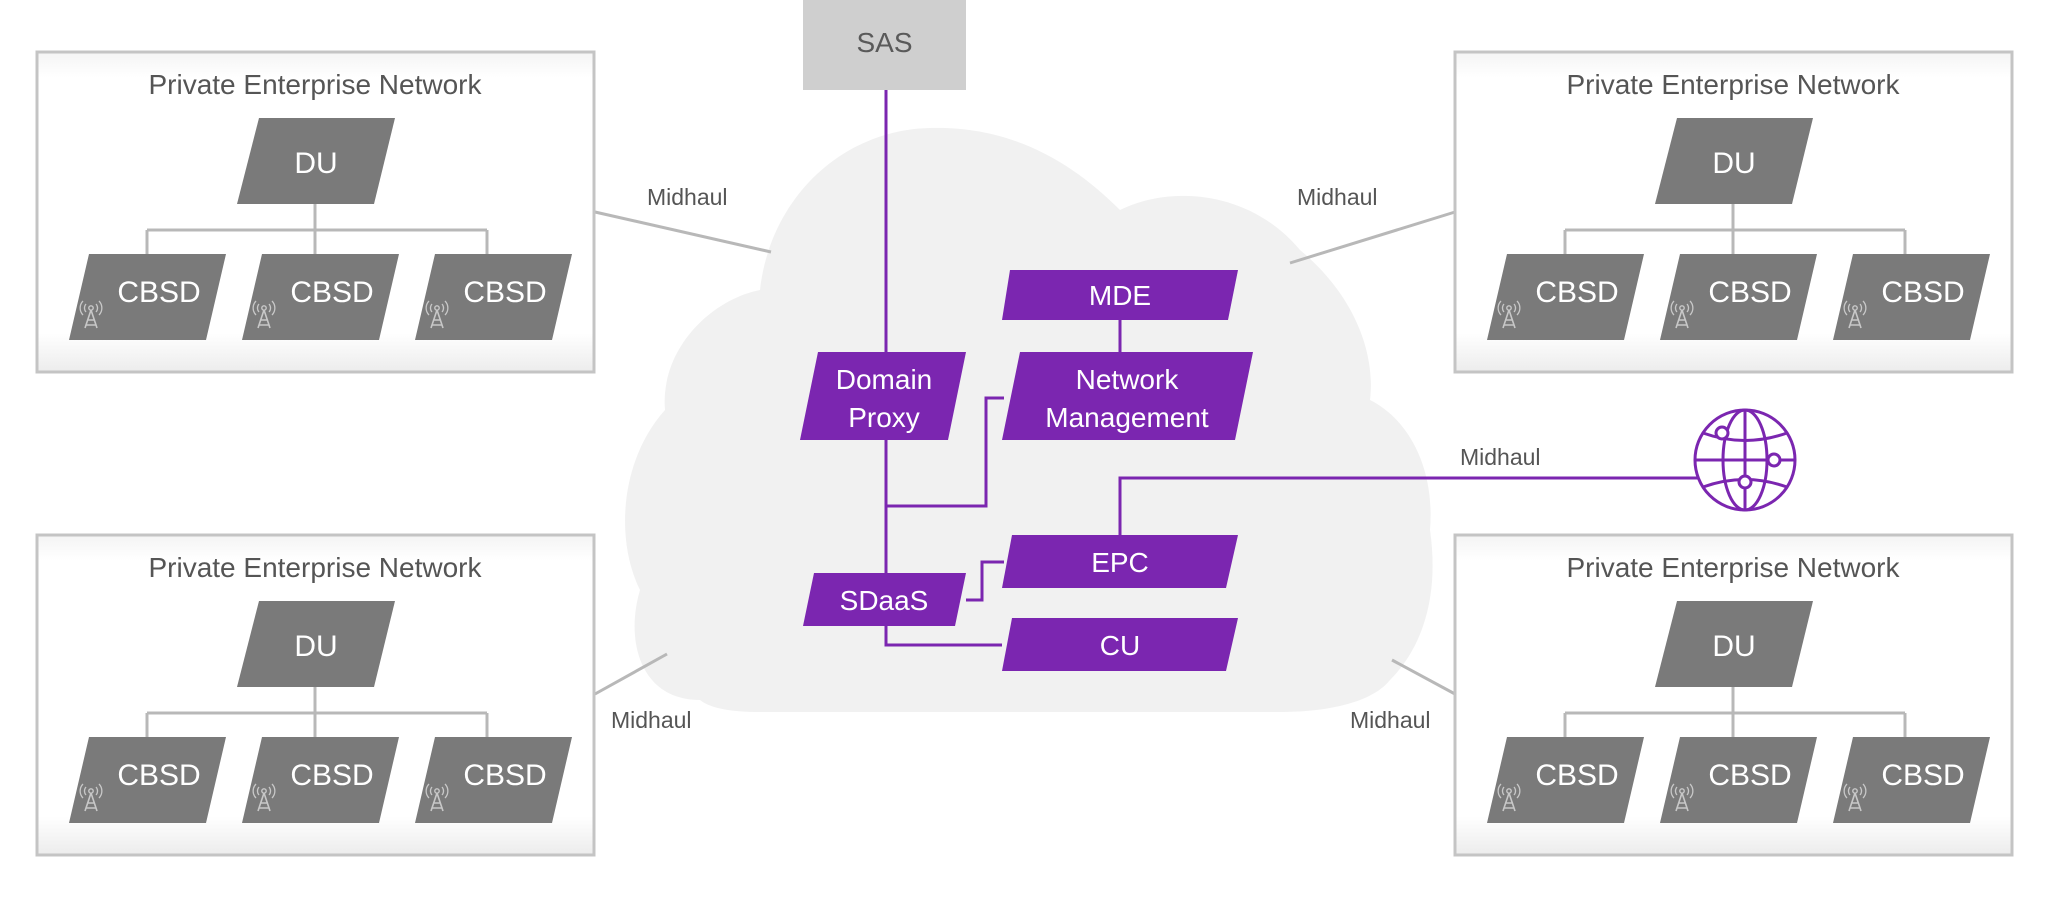  I want to click on enterprise-network-top-left: Private Enterprise Network DU CBSD CBSD CBSD, so click(315, 212).